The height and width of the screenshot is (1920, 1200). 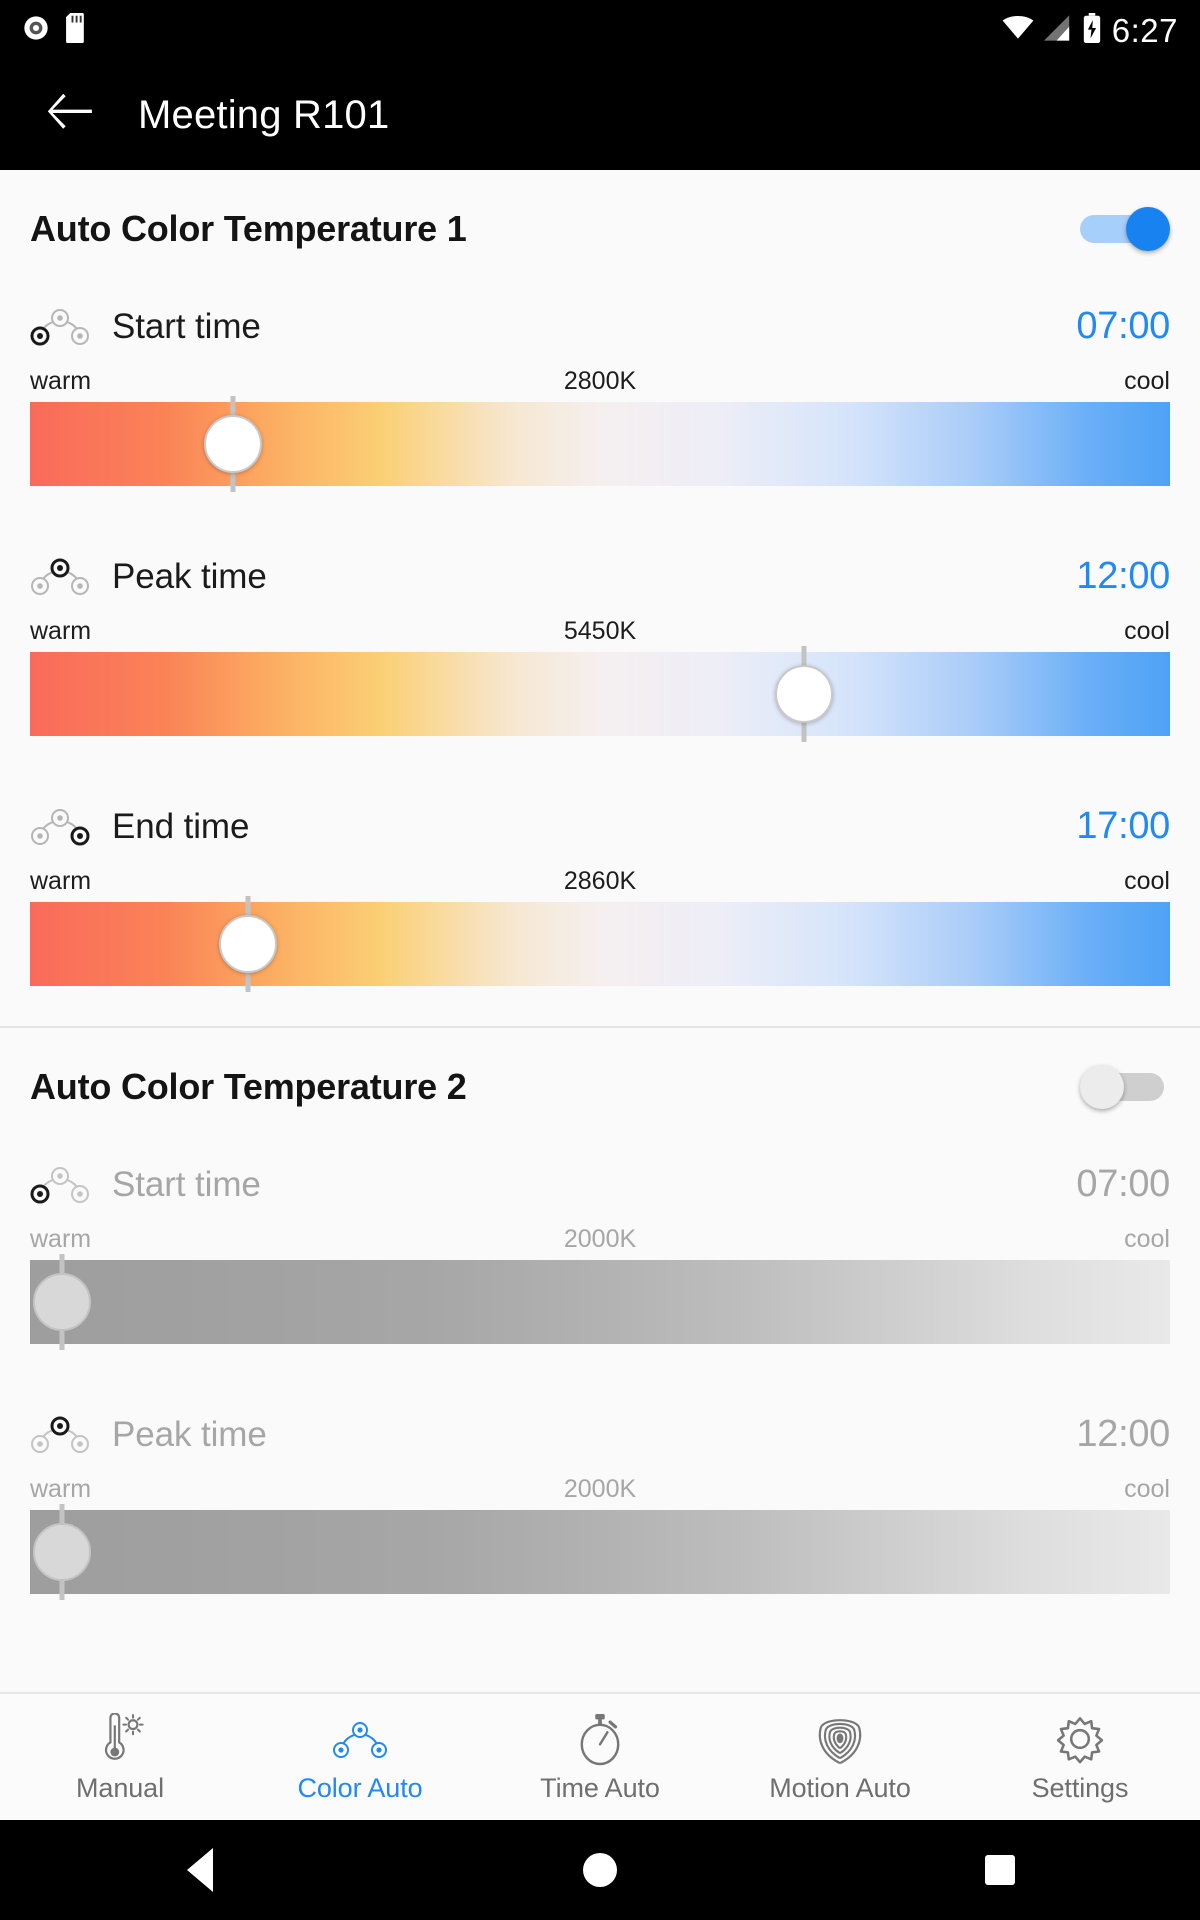 I want to click on square-recents-icon, so click(x=1000, y=1870).